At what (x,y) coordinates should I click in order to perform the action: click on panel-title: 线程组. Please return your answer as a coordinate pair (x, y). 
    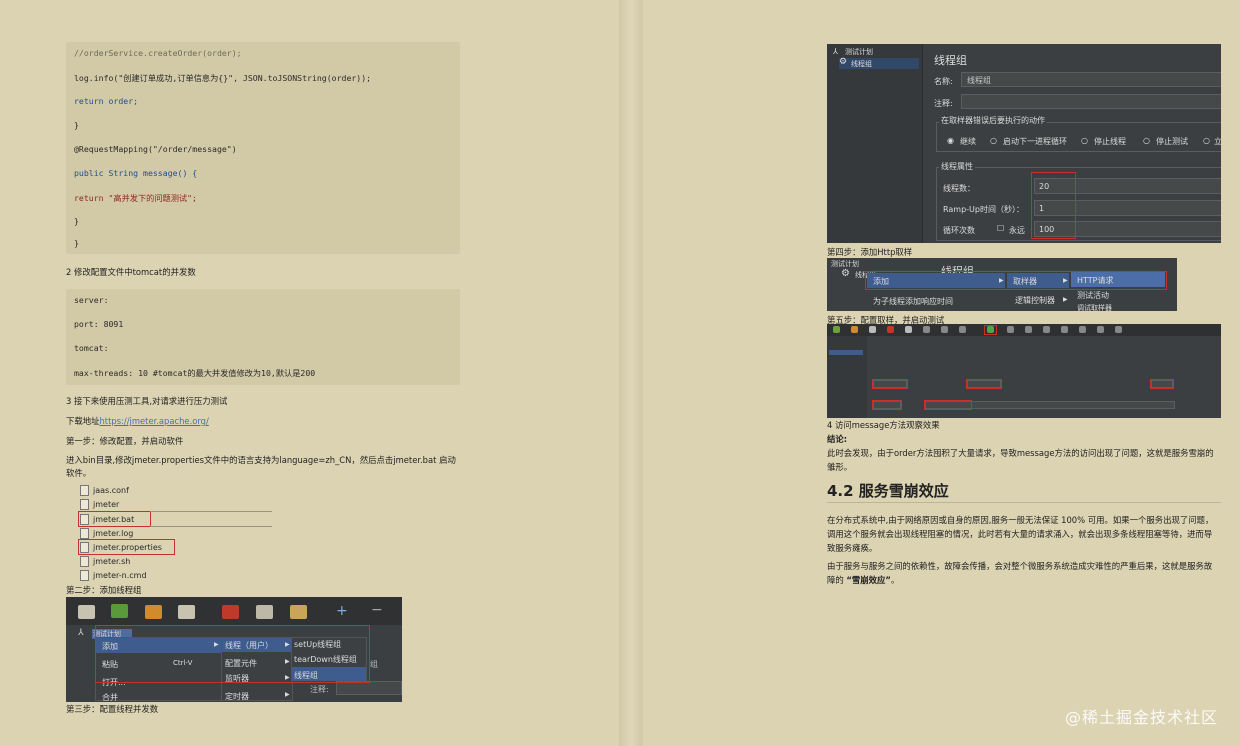
    Looking at the image, I should click on (950, 60).